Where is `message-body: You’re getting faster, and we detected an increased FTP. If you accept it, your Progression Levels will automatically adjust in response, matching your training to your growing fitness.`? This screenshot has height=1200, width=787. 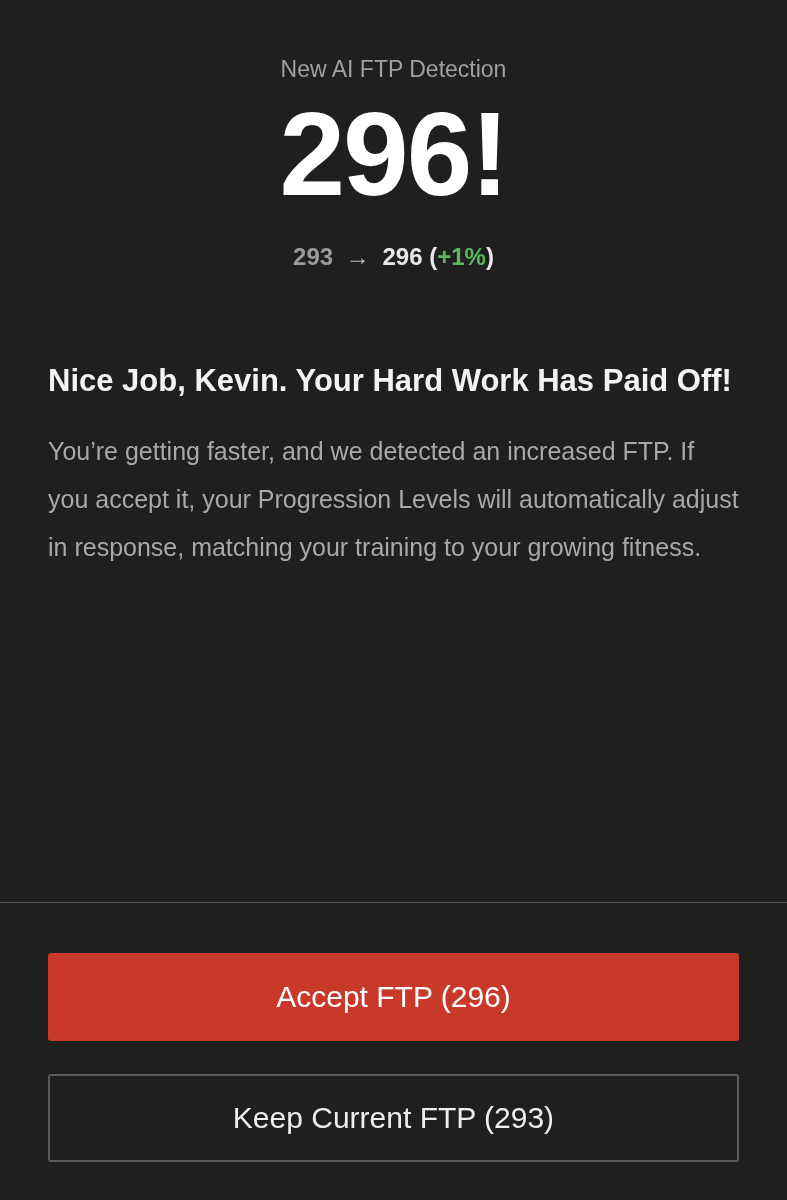
message-body: You’re getting faster, and we detected an increased FTP. If you accept it, your Progression Levels will automatically adjust in response, matching your training to your growing fitness. is located at coordinates (393, 499).